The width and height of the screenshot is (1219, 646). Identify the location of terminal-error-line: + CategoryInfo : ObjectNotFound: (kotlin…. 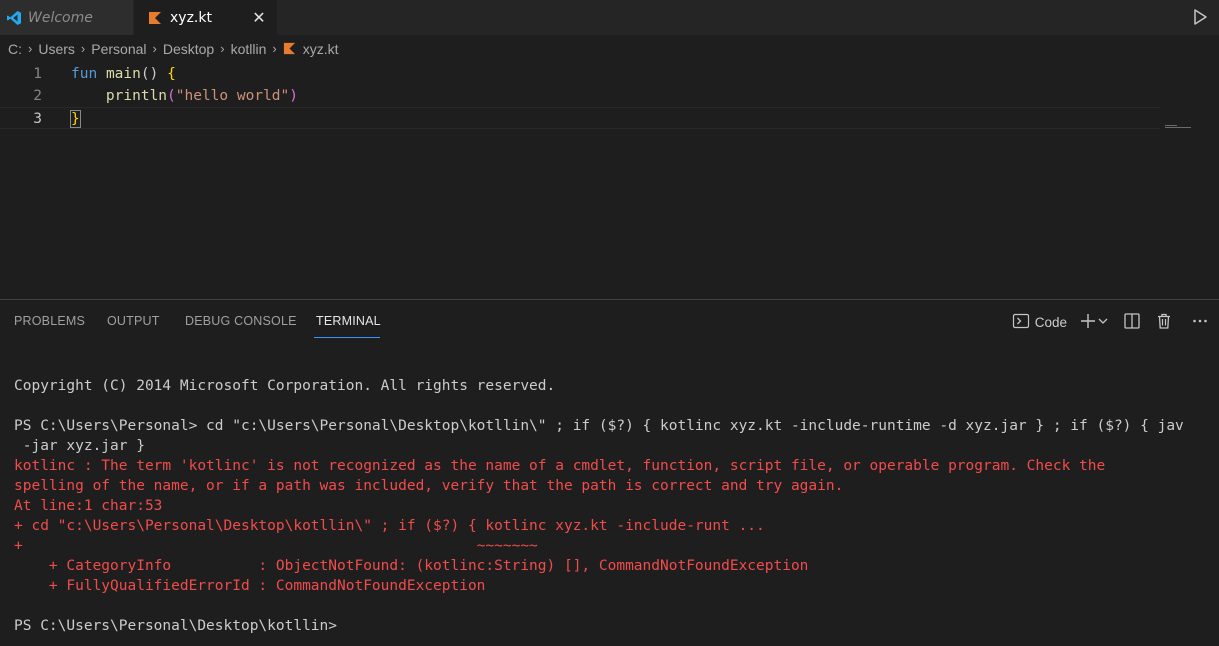
(411, 566).